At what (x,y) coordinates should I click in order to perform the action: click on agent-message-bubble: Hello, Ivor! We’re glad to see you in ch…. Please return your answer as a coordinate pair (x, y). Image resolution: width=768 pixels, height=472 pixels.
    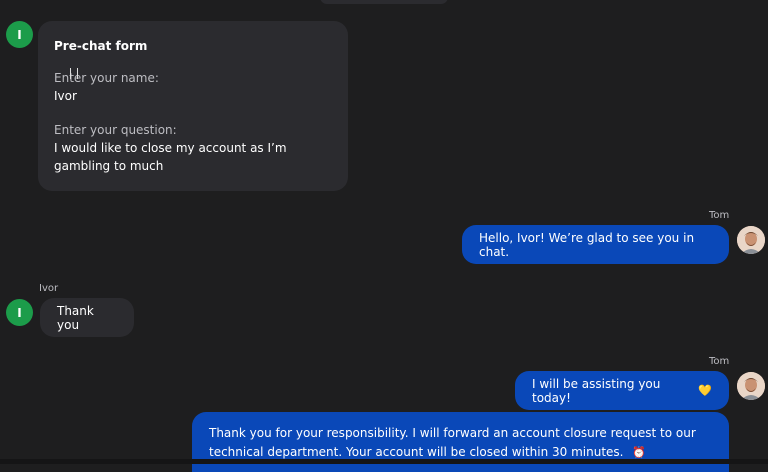
    Looking at the image, I should click on (595, 244).